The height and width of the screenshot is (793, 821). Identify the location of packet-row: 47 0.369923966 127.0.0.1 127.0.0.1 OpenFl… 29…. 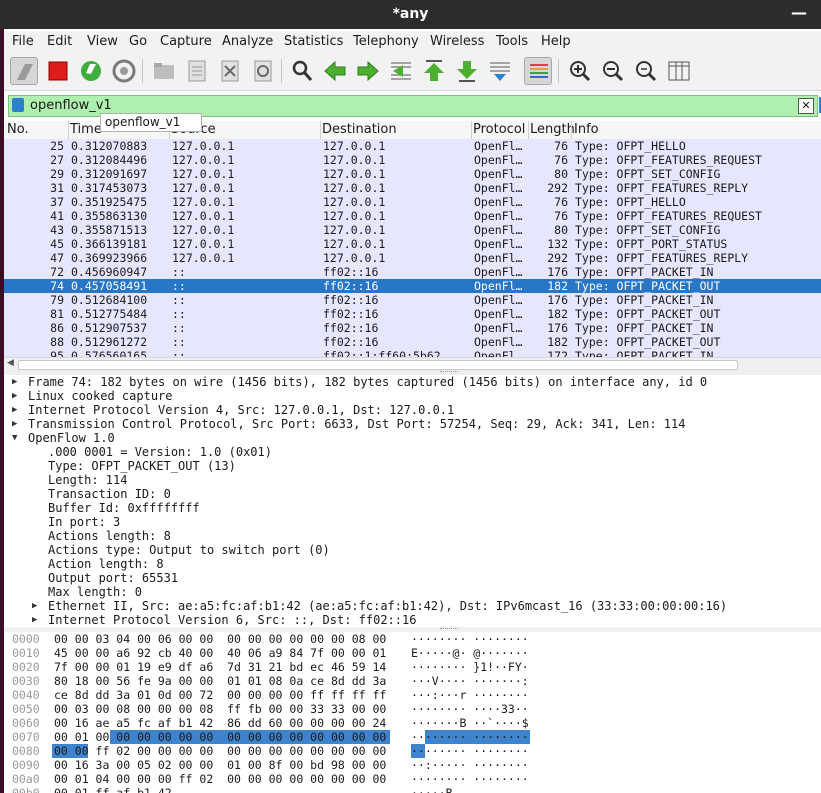
(412, 258).